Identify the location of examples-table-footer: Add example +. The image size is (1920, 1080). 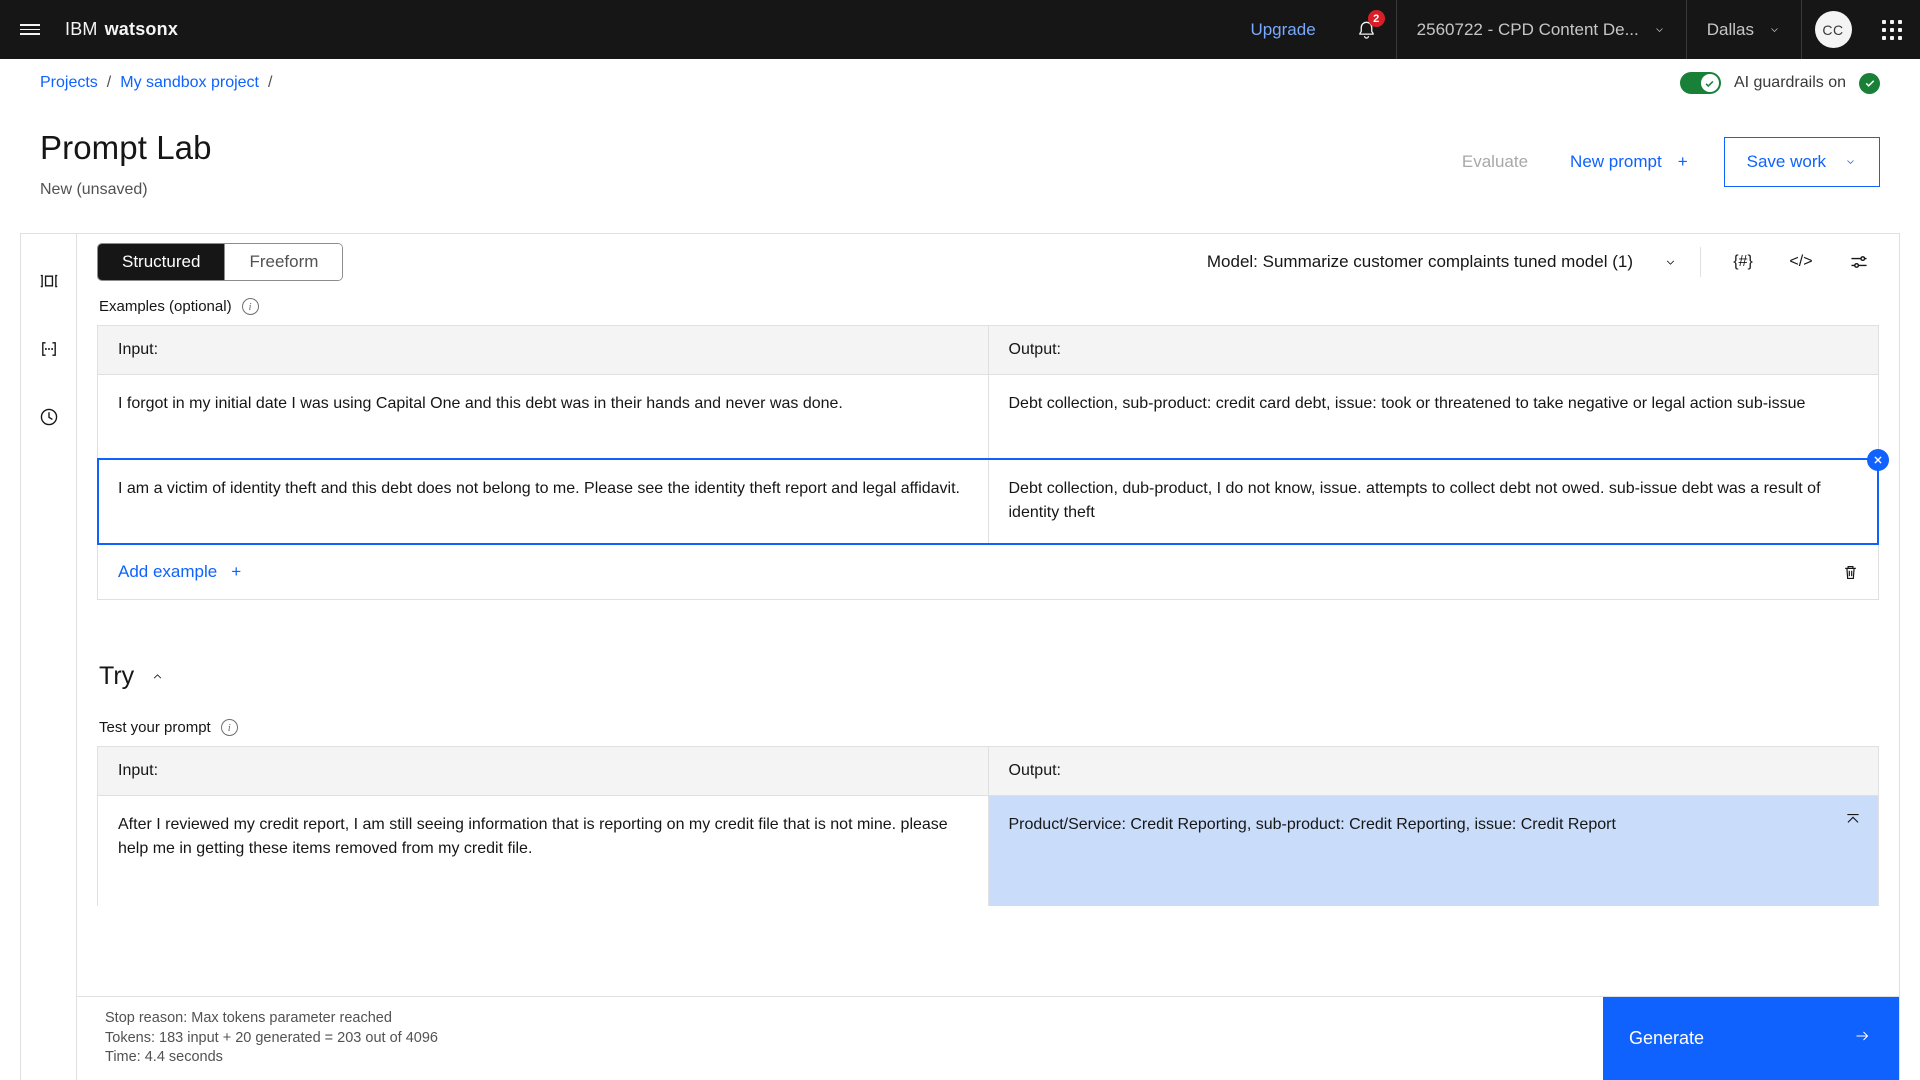
(988, 572).